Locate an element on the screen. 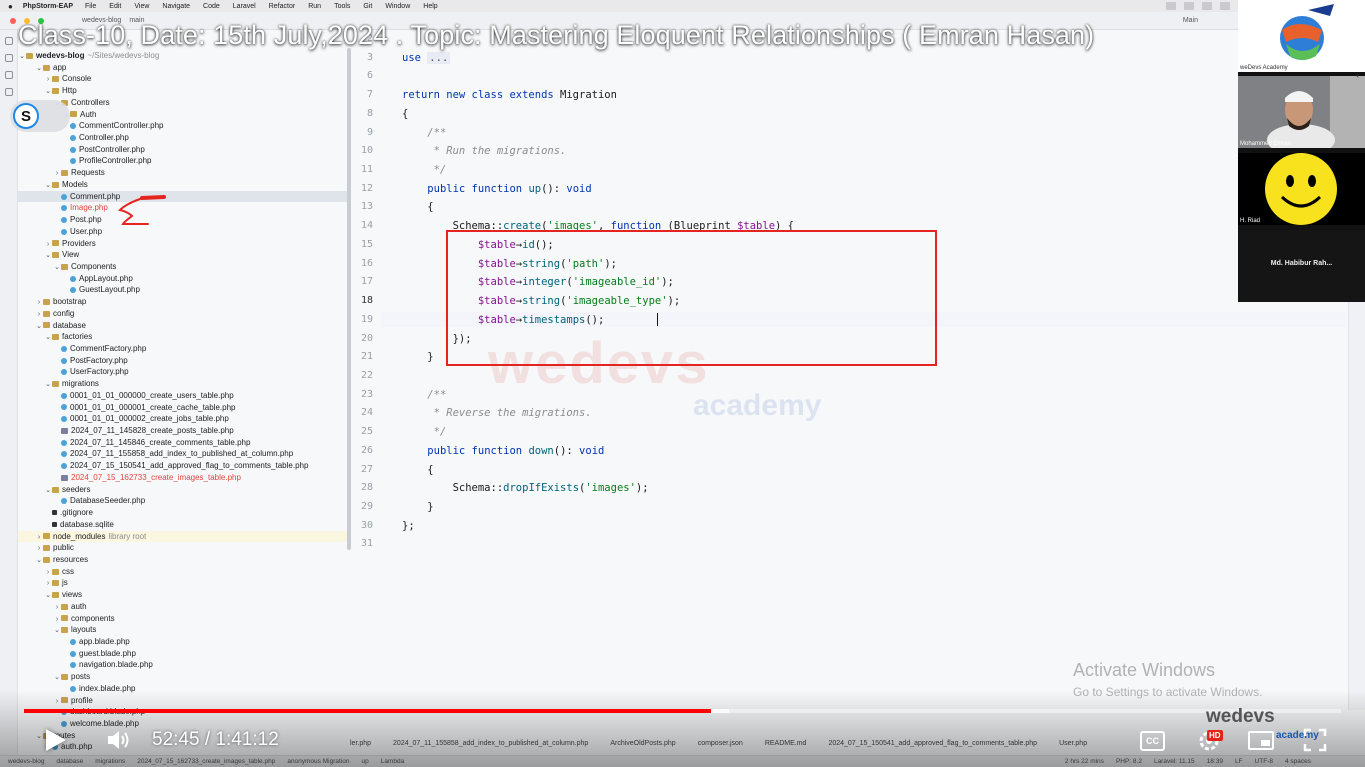 This screenshot has height=767, width=1365. tree-folder: ⌄ database is located at coordinates (183, 326).